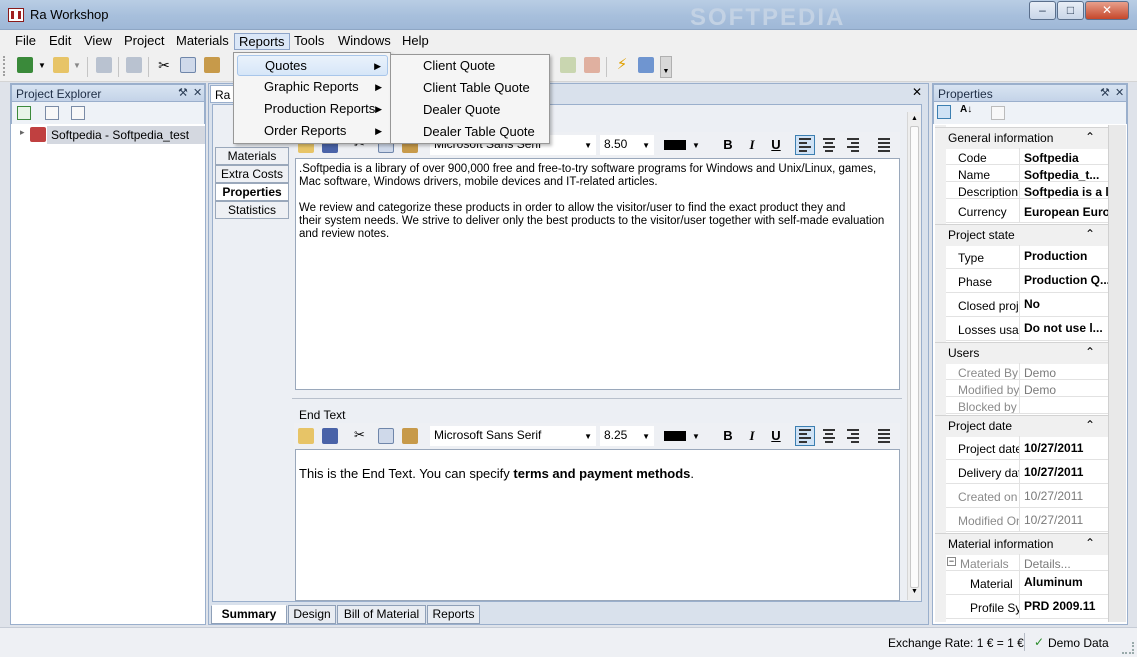  Describe the element at coordinates (805, 145) in the screenshot. I see `align-left-button` at that location.